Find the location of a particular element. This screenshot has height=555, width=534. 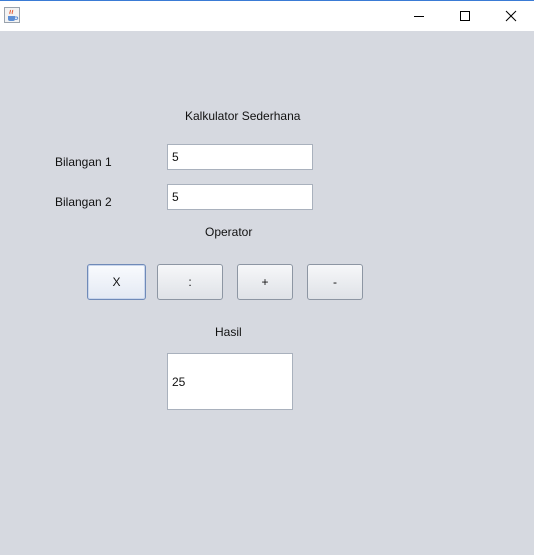

maximize-button is located at coordinates (465, 15).